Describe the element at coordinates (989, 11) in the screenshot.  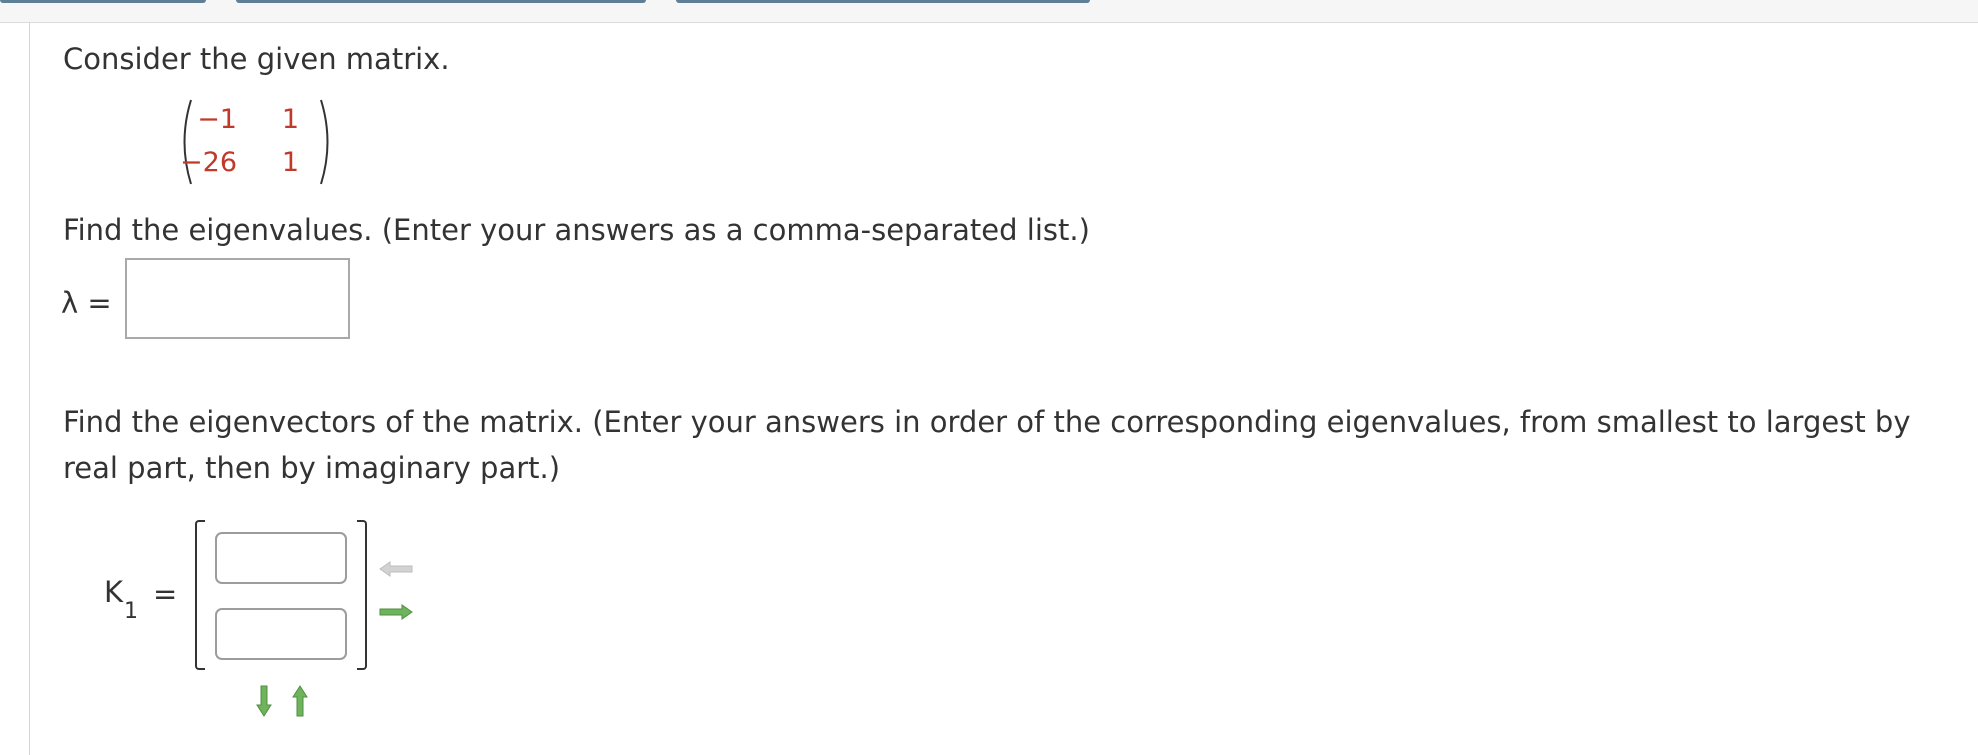
I see `top-tab-strip` at that location.